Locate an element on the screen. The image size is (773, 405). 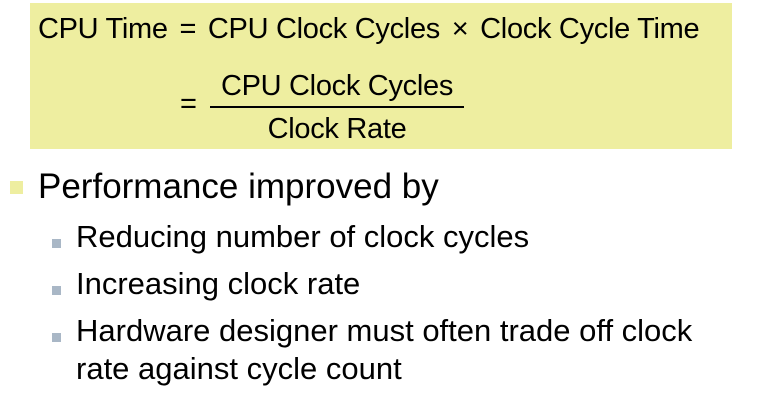
bullet-item: Increasing clock rate is located at coordinates (218, 283).